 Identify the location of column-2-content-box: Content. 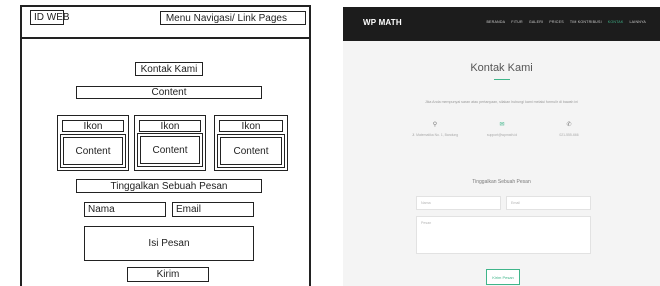
(170, 150).